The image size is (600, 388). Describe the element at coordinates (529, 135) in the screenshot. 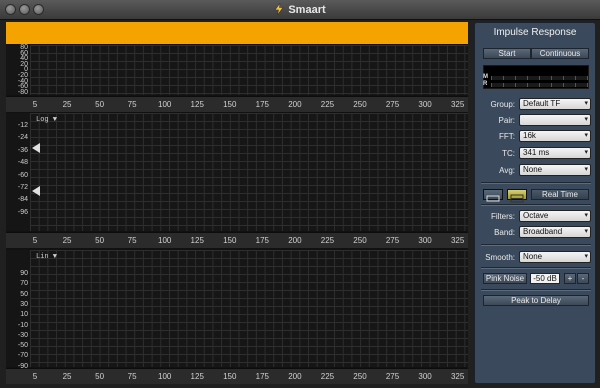

I see `fft-value: 16k` at that location.